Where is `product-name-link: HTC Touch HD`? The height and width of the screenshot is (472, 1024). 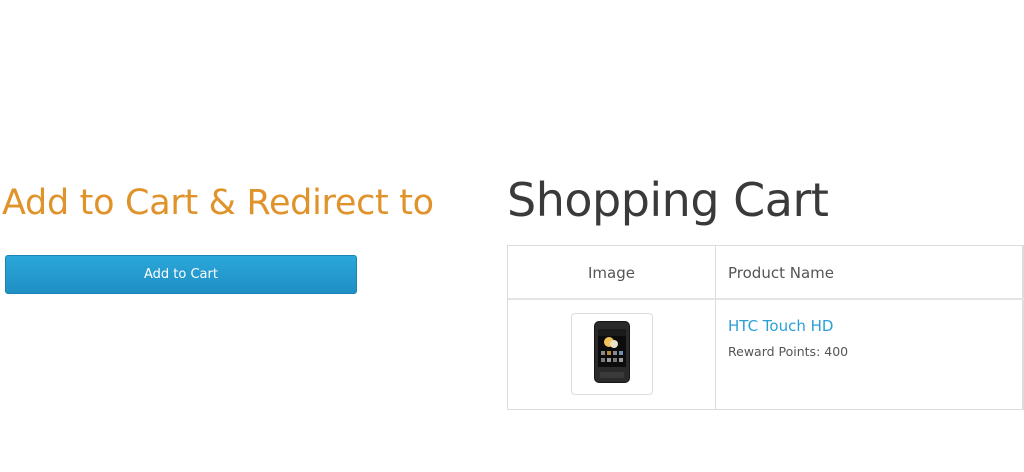
product-name-link: HTC Touch HD is located at coordinates (780, 326).